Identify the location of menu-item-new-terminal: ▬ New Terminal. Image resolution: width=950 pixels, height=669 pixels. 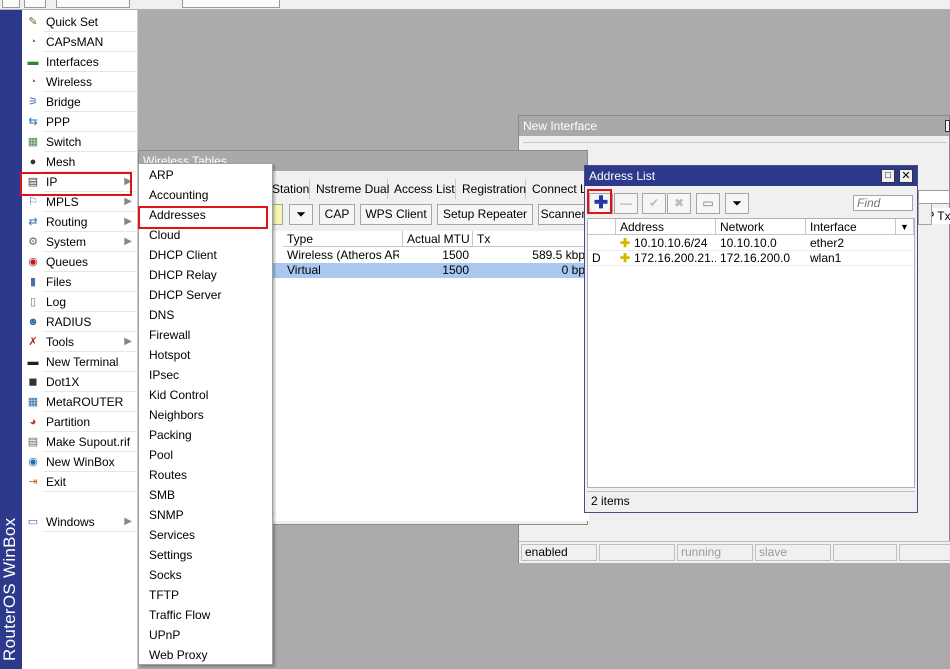
(80, 362).